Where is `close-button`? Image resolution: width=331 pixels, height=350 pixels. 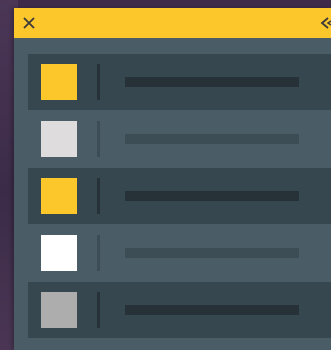
close-button is located at coordinates (29, 23).